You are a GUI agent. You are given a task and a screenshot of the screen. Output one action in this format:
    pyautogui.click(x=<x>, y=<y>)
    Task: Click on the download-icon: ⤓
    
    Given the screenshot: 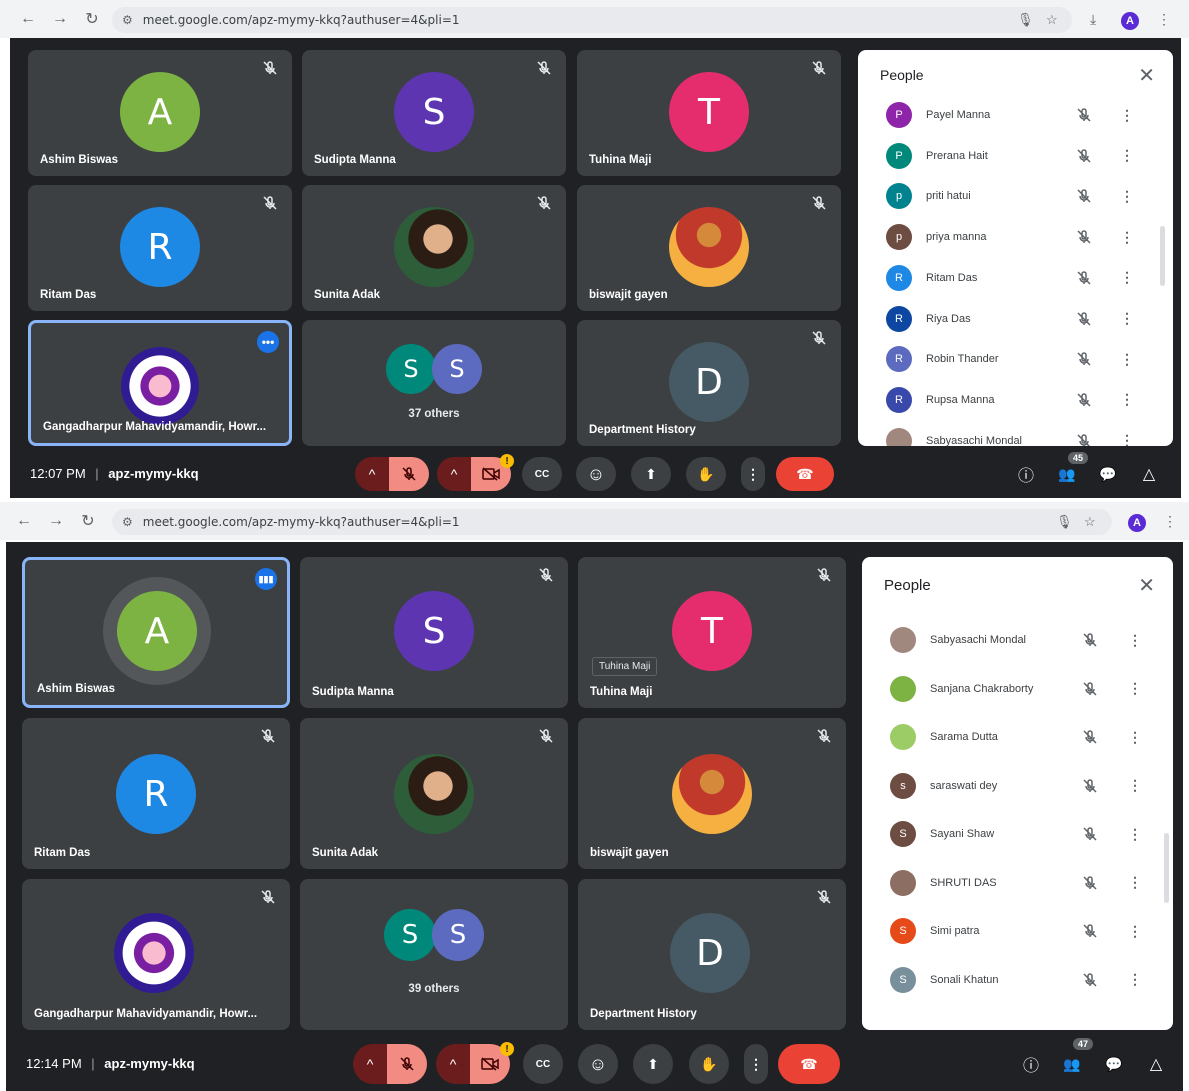 What is the action you would take?
    pyautogui.click(x=1093, y=19)
    